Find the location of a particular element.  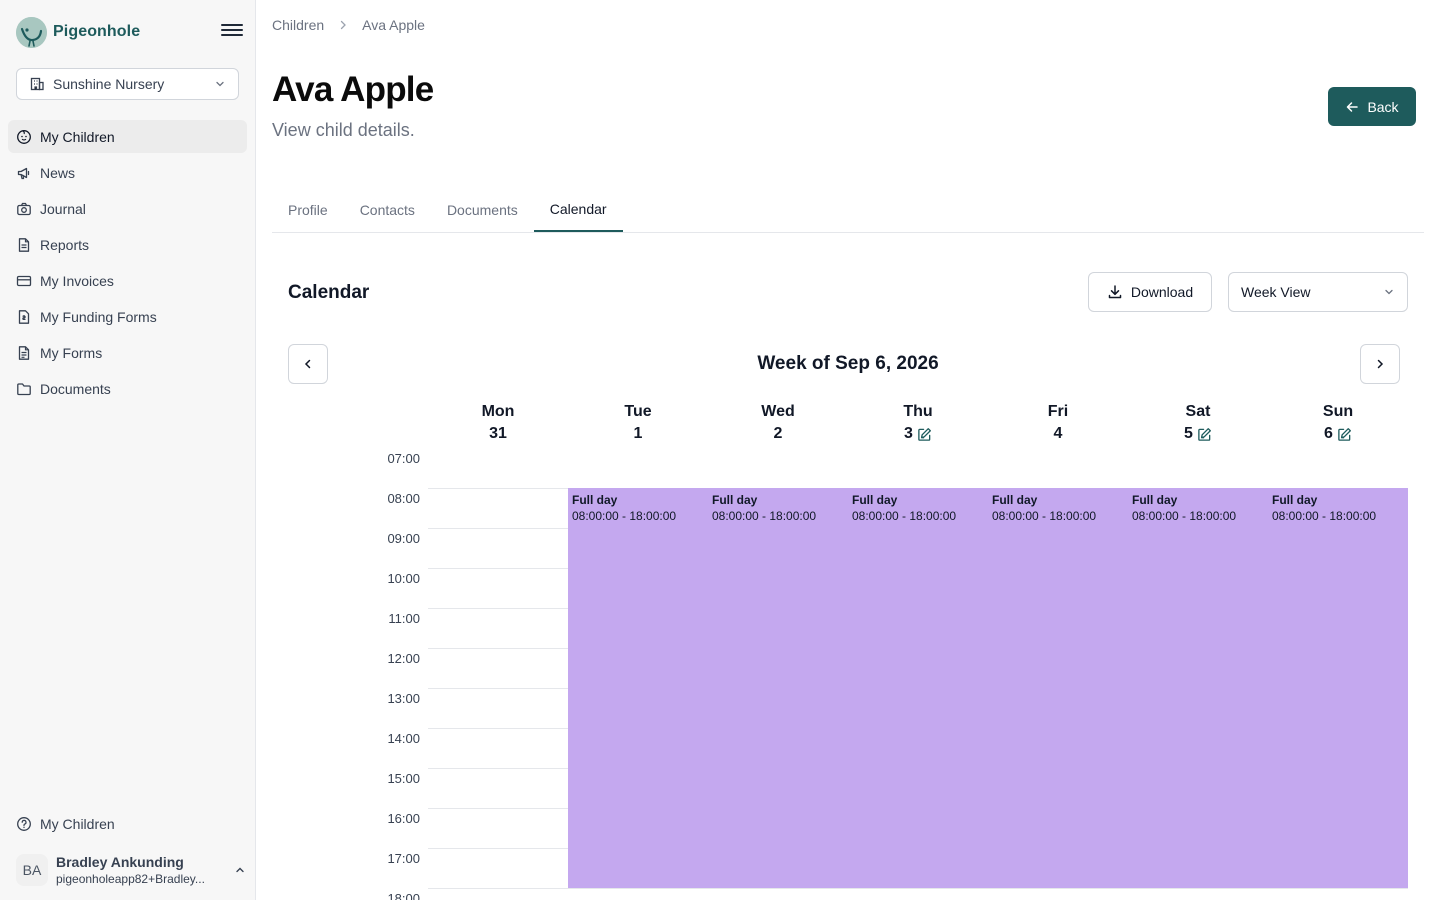

sidebar-item-my-forms: My Forms is located at coordinates (127, 352).